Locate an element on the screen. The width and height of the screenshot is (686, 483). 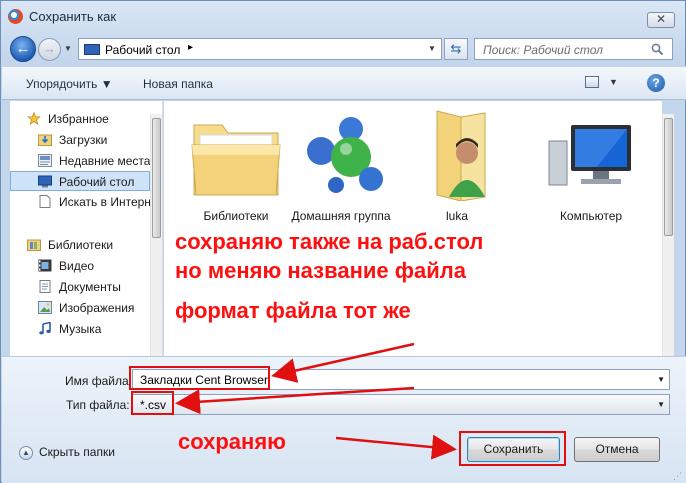
arrow-left-icon: ← is located at coordinates (23, 48).